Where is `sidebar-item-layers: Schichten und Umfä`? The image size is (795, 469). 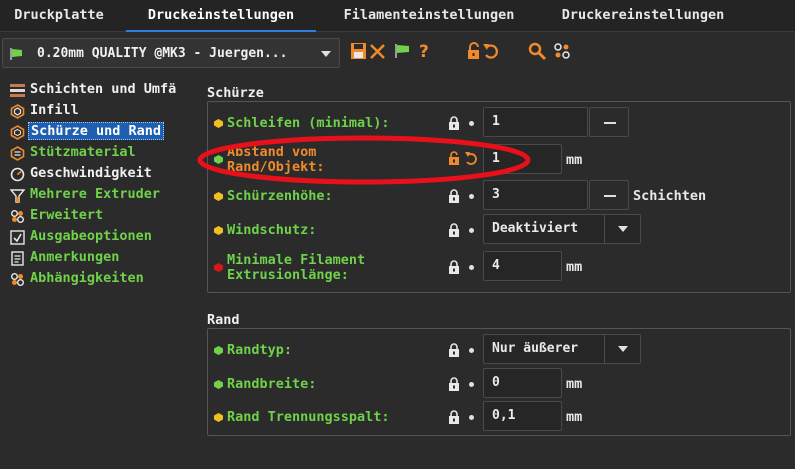
sidebar-item-layers: Schichten und Umfä is located at coordinates (102, 90).